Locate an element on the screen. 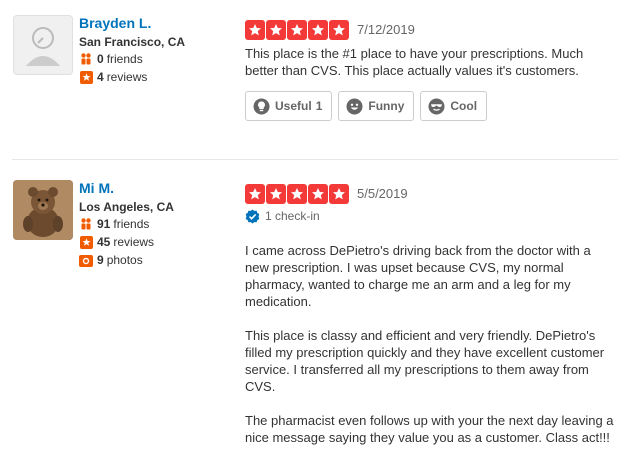  reviews-stat: 45 reviews is located at coordinates (154, 242).